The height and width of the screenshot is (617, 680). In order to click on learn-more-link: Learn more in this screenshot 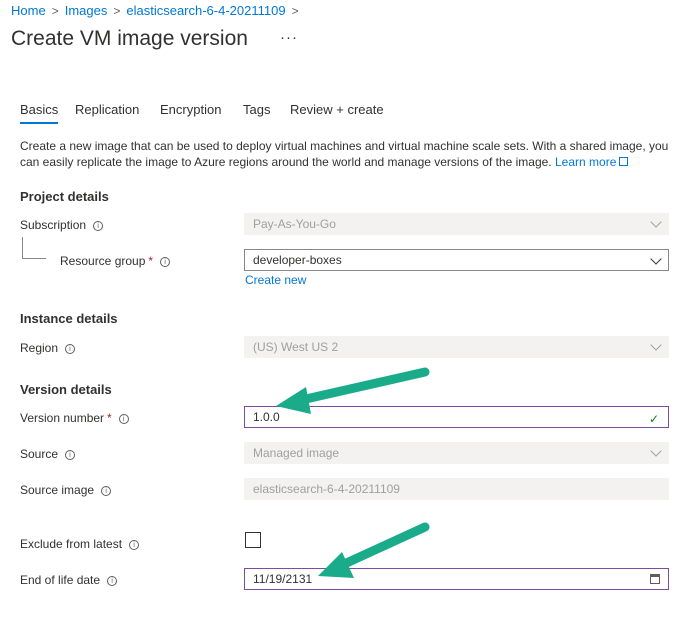, I will do `click(592, 162)`.